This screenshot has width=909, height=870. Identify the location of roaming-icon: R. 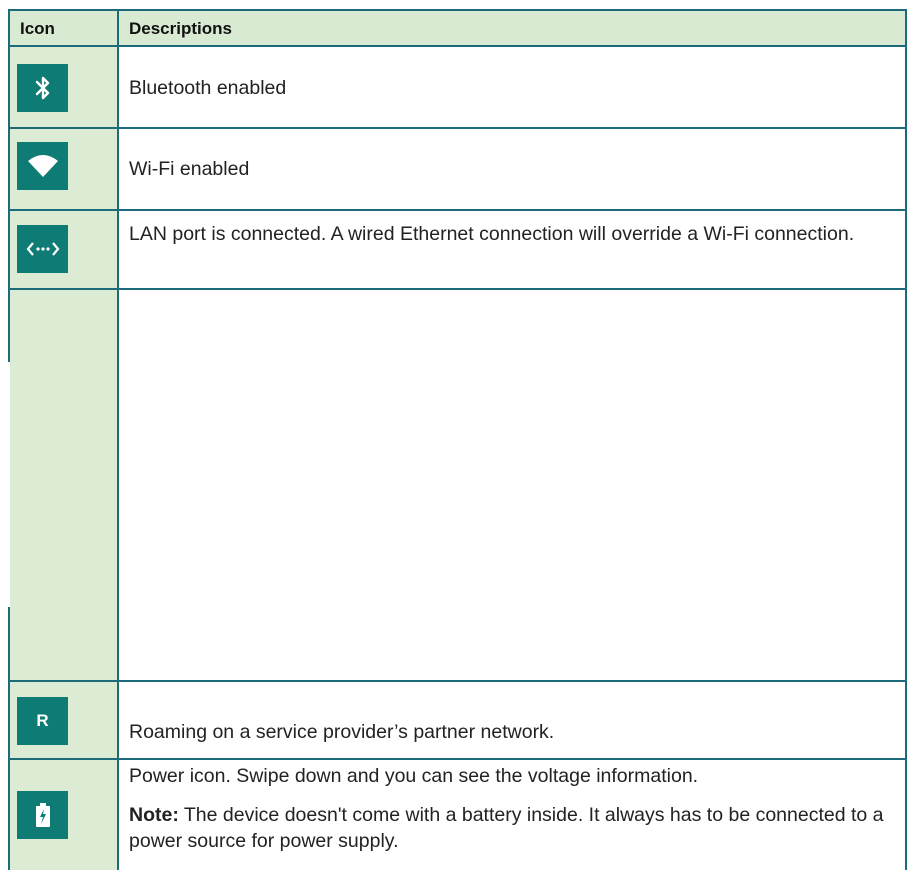
(42, 721).